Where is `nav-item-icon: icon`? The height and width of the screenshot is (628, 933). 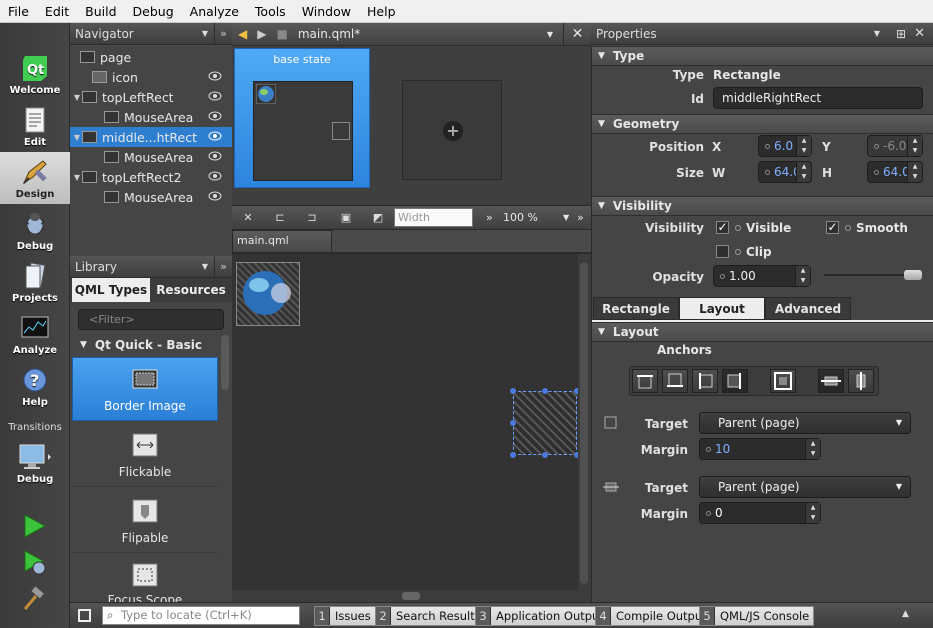 nav-item-icon: icon is located at coordinates (151, 77).